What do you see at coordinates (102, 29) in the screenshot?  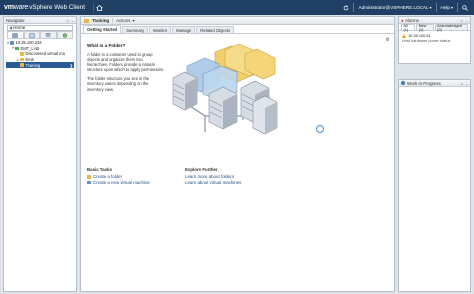 I see `tab-getting-started: Getting Started` at bounding box center [102, 29].